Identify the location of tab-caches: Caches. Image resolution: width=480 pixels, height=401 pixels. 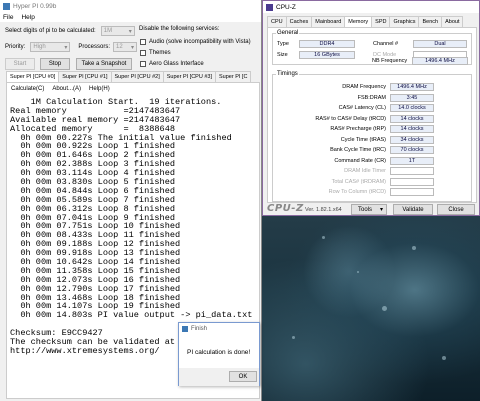
(299, 21).